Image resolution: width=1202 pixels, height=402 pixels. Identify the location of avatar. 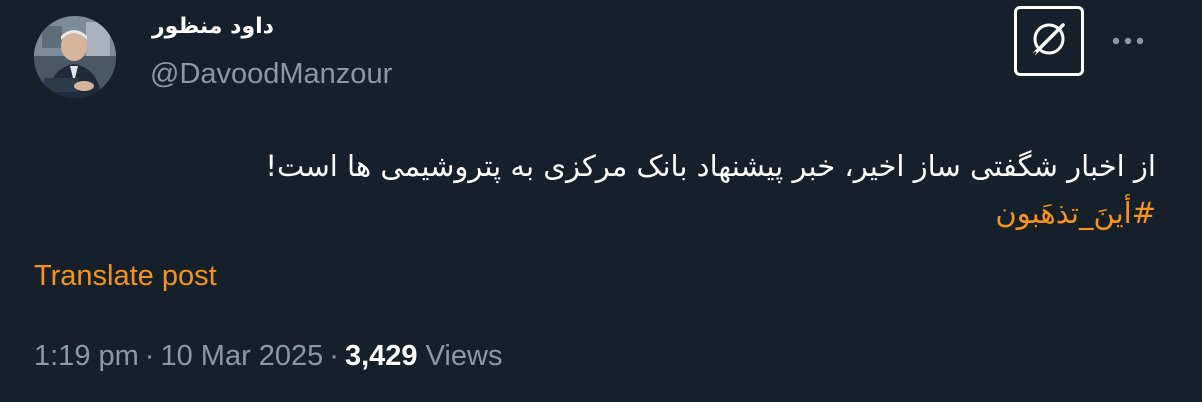
(75, 57).